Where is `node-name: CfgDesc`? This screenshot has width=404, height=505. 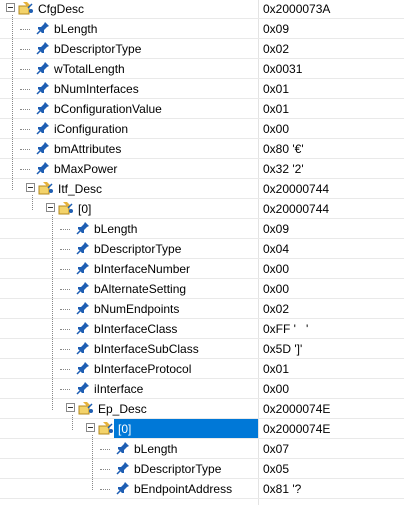
node-name: CfgDesc is located at coordinates (61, 9).